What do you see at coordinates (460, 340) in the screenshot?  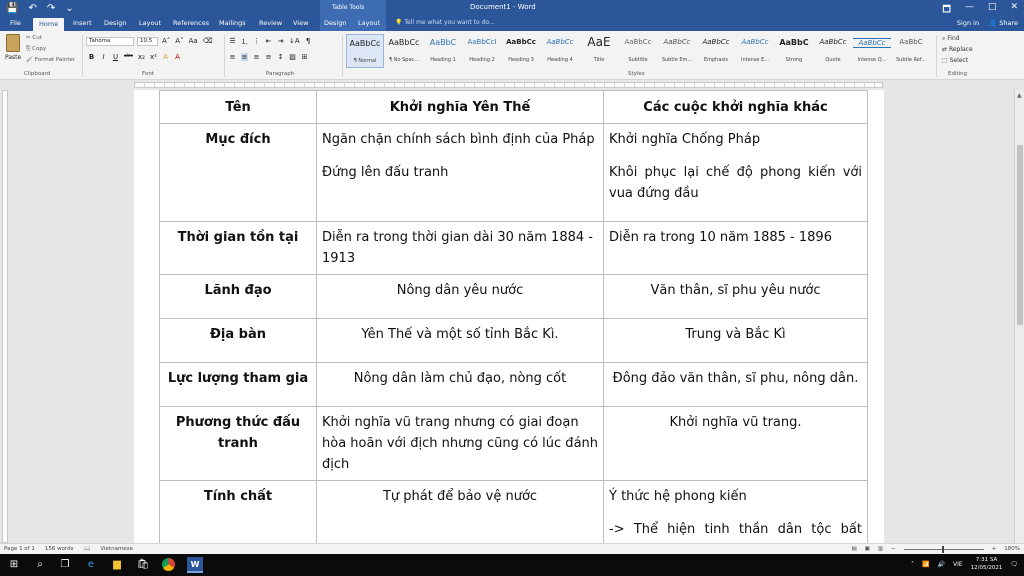 I see `table-cell: Yên Thế và một số tỉnh Bắc Kì.` at bounding box center [460, 340].